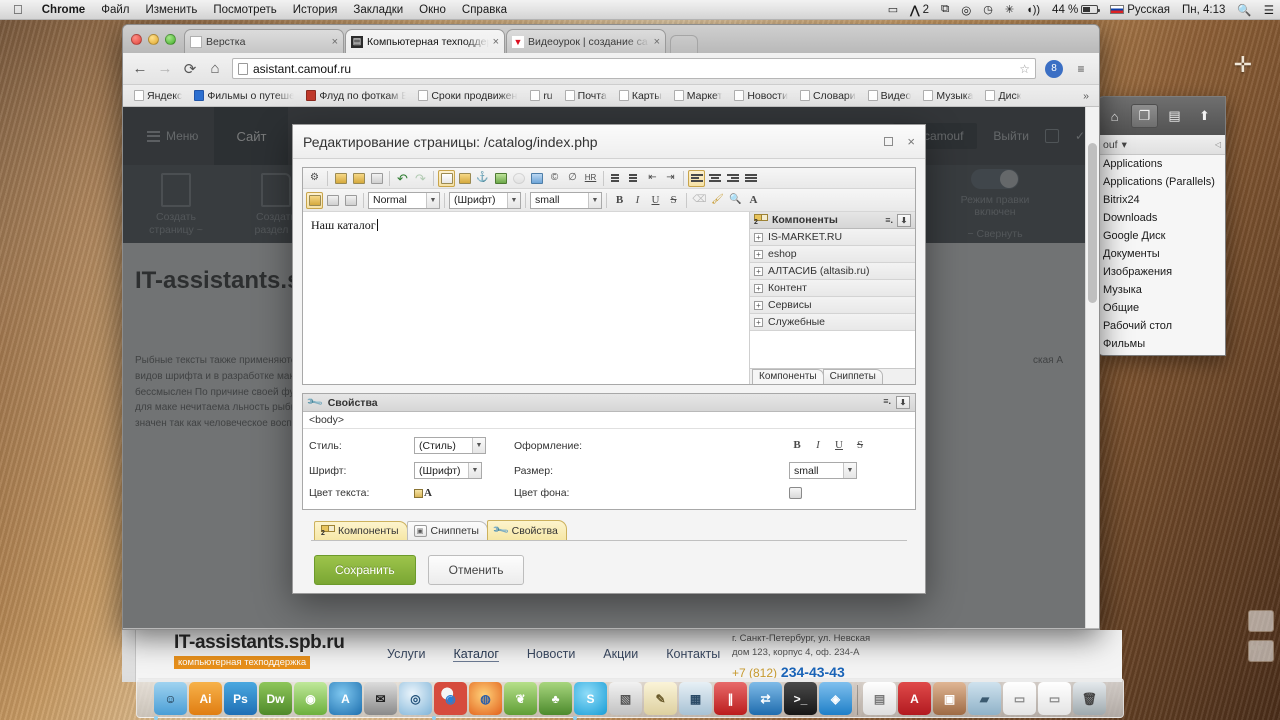 The image size is (1280, 720). Describe the element at coordinates (432, 10) in the screenshot. I see `menu-item-window: Окно` at that location.